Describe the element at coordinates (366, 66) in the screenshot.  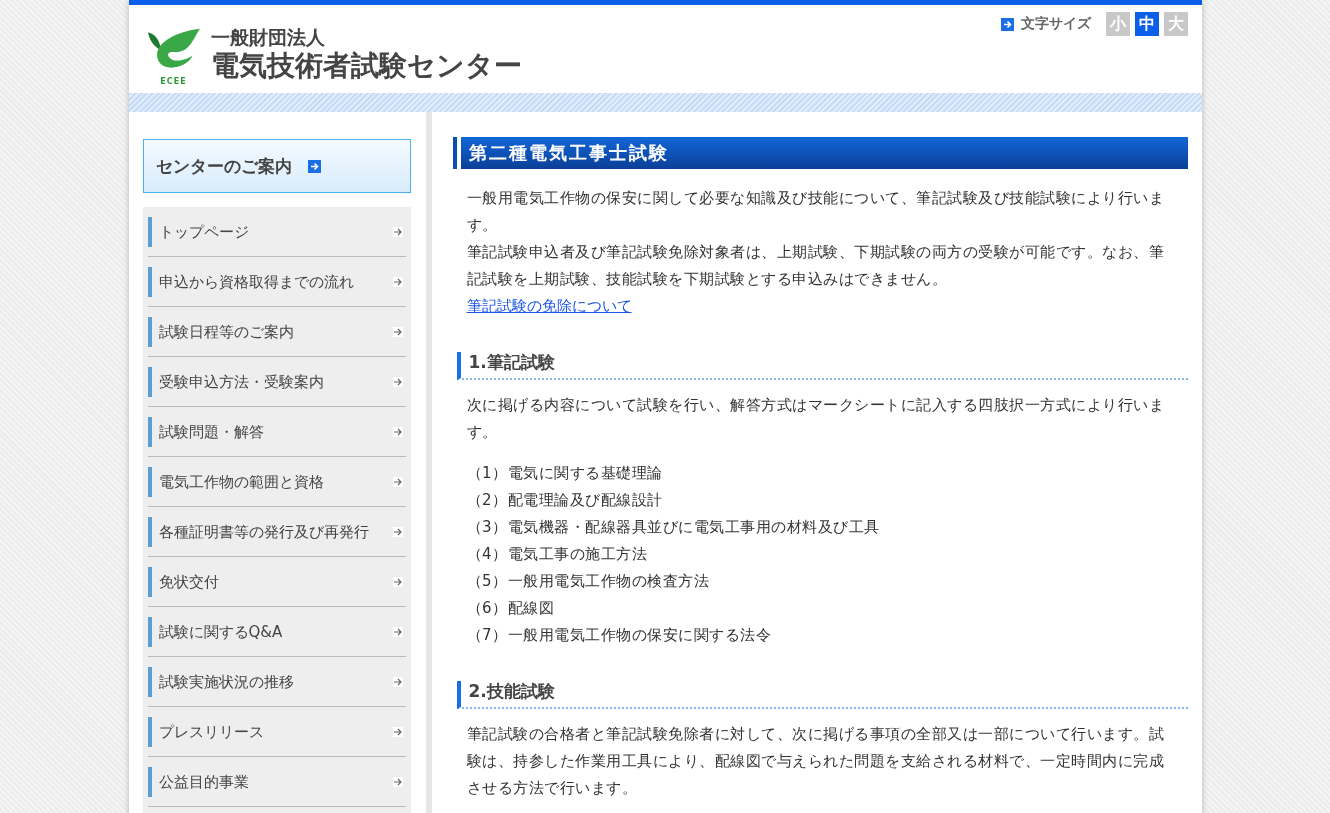
I see `org-name: 電気技術者試験センター` at that location.